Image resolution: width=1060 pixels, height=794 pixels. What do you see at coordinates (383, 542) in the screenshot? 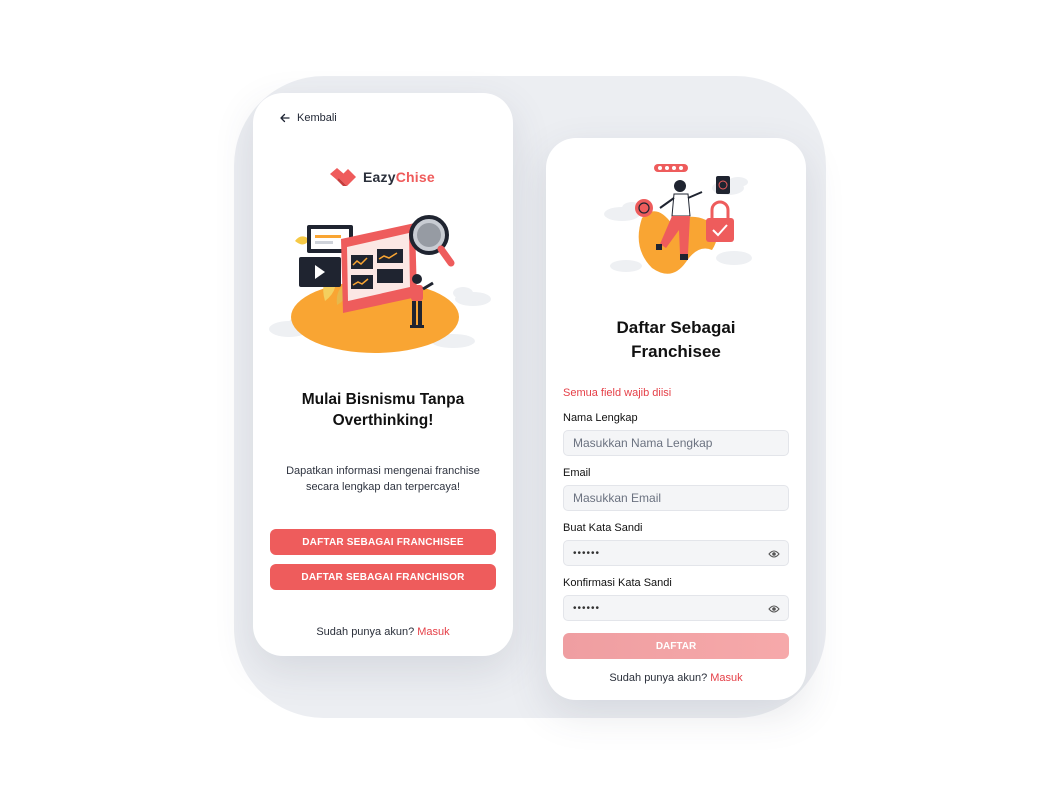
I see `register-franchisee-button: DAFTAR SEBAGAI FRANCHISEE` at bounding box center [383, 542].